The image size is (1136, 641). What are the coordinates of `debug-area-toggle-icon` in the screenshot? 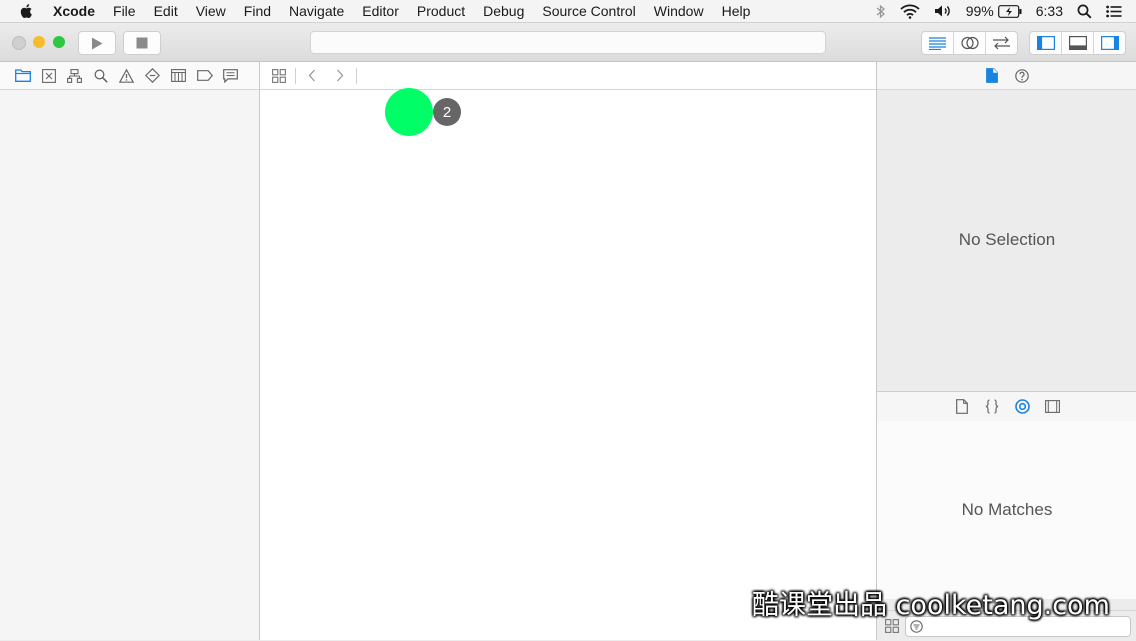 It's located at (1077, 43).